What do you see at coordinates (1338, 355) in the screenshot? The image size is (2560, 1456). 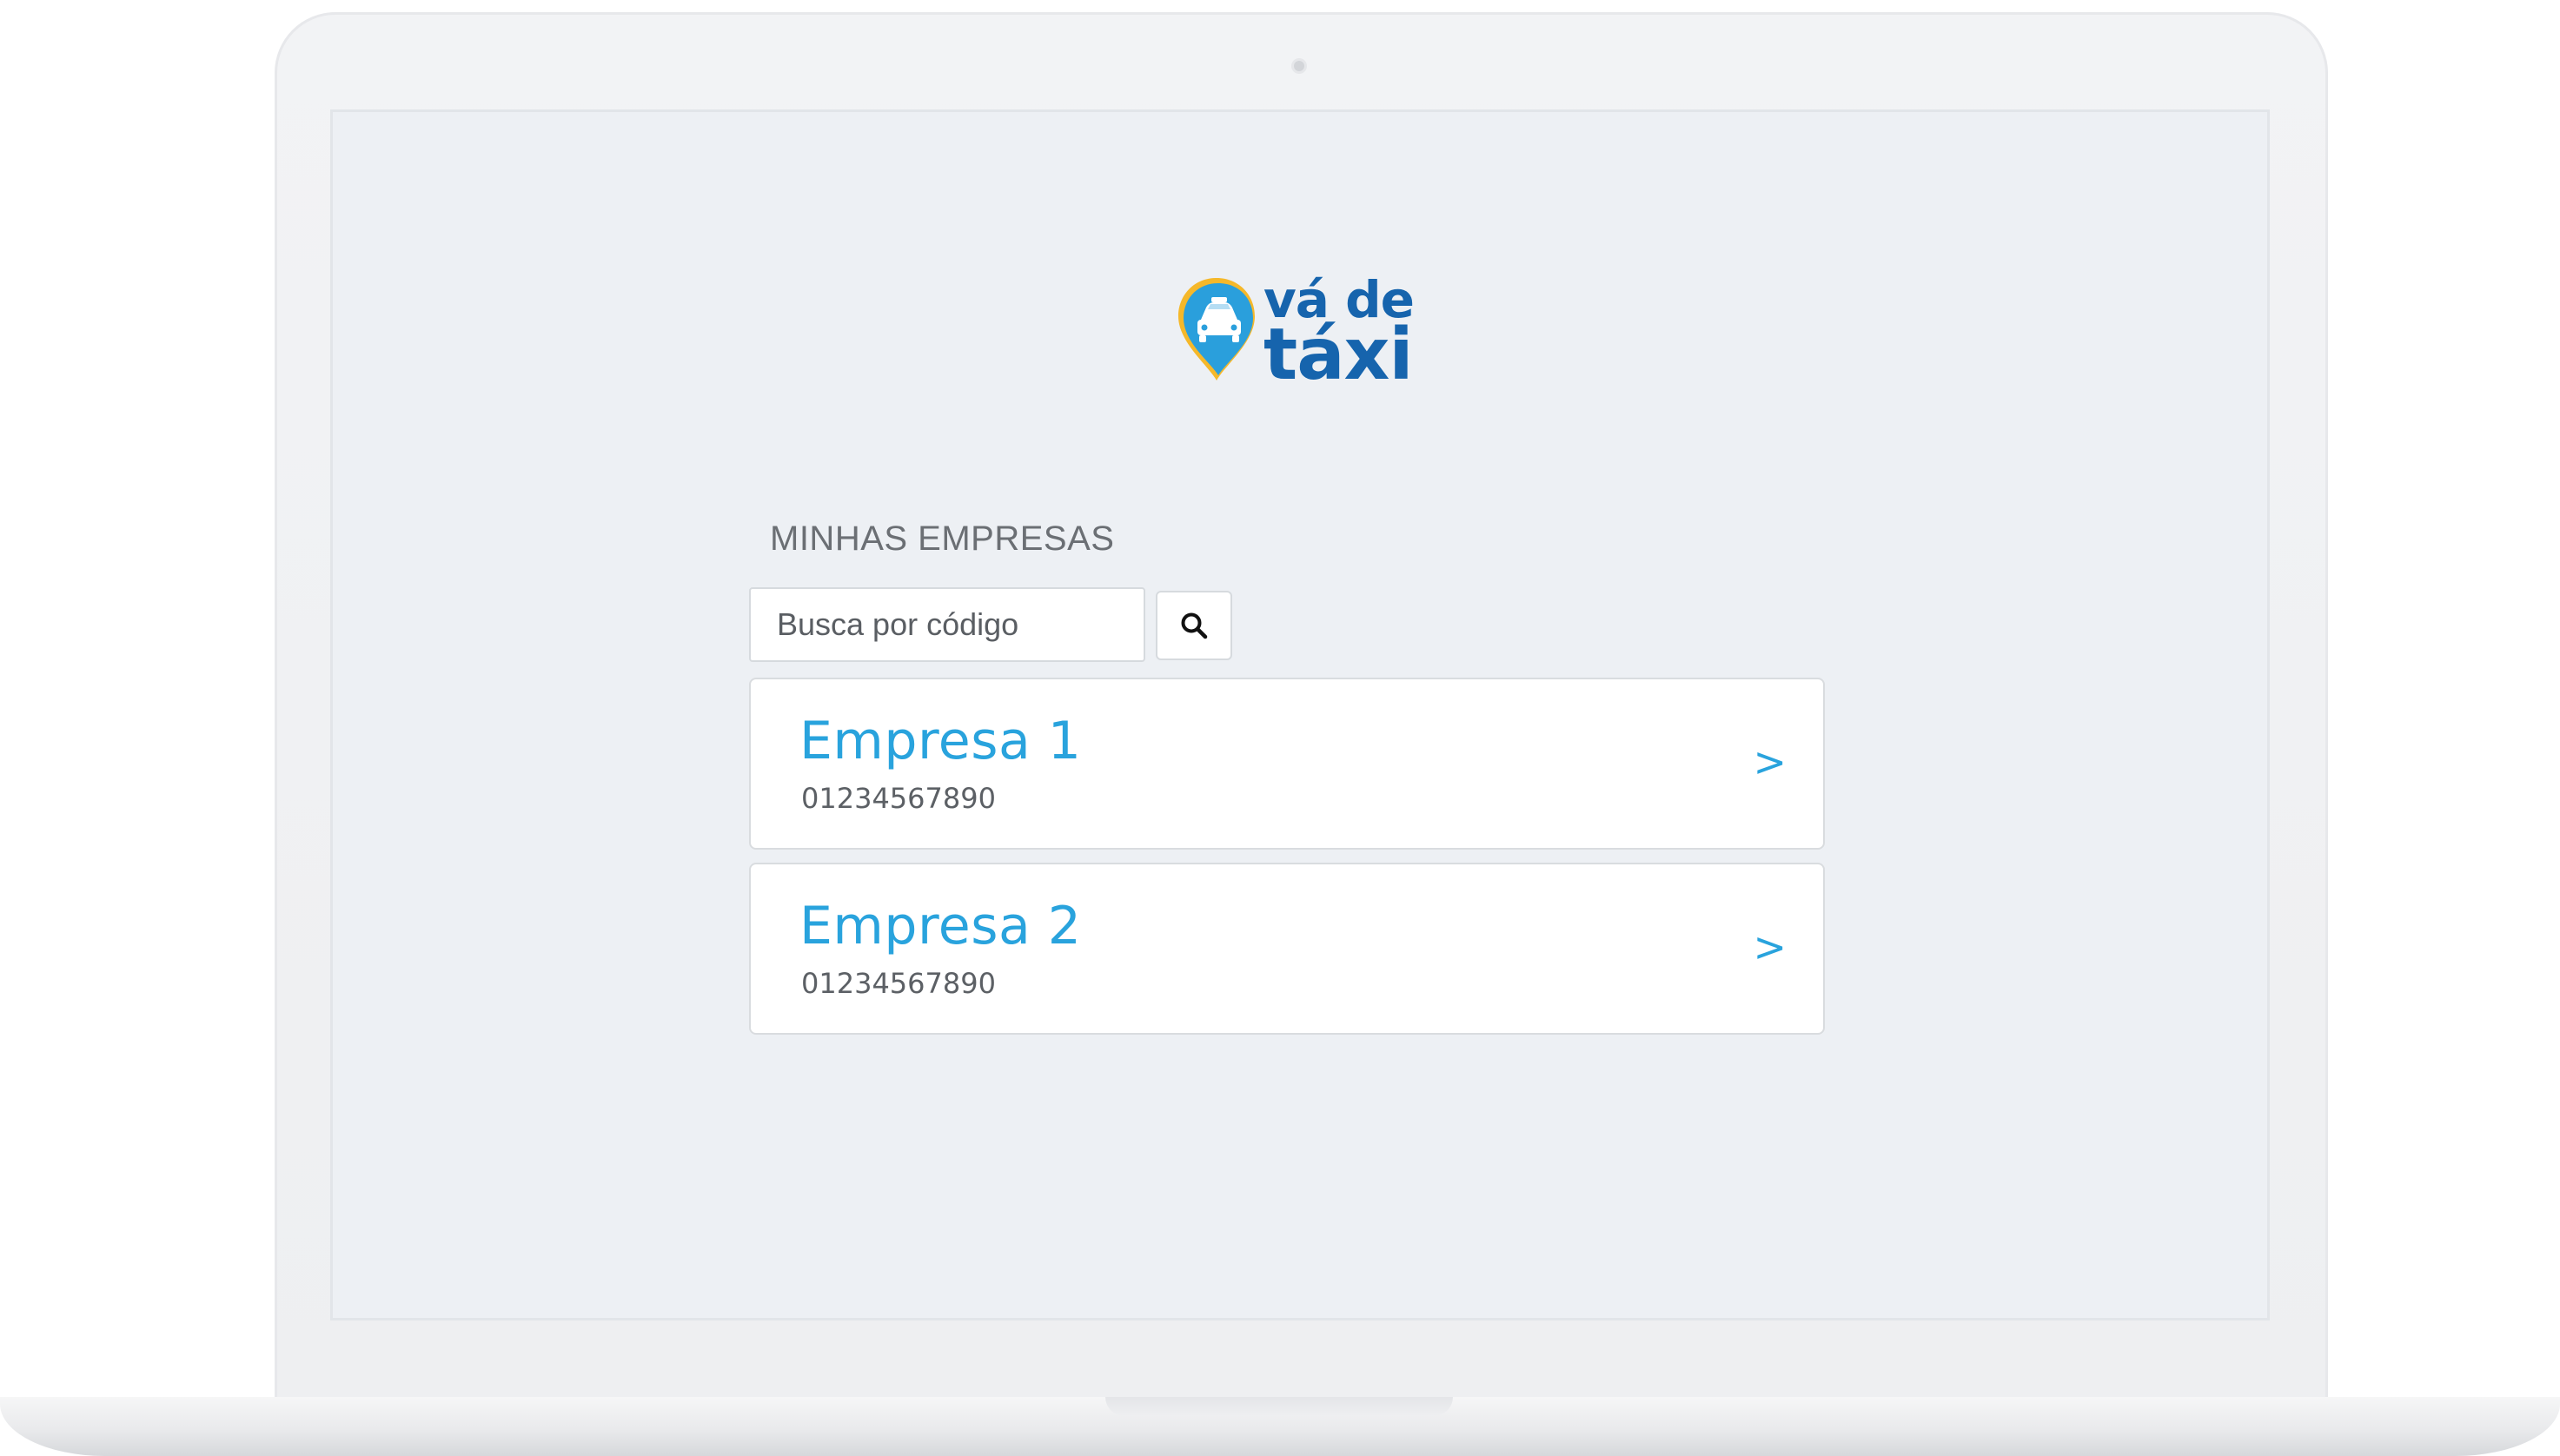 I see `brand-wordmark-line2: táxi` at bounding box center [1338, 355].